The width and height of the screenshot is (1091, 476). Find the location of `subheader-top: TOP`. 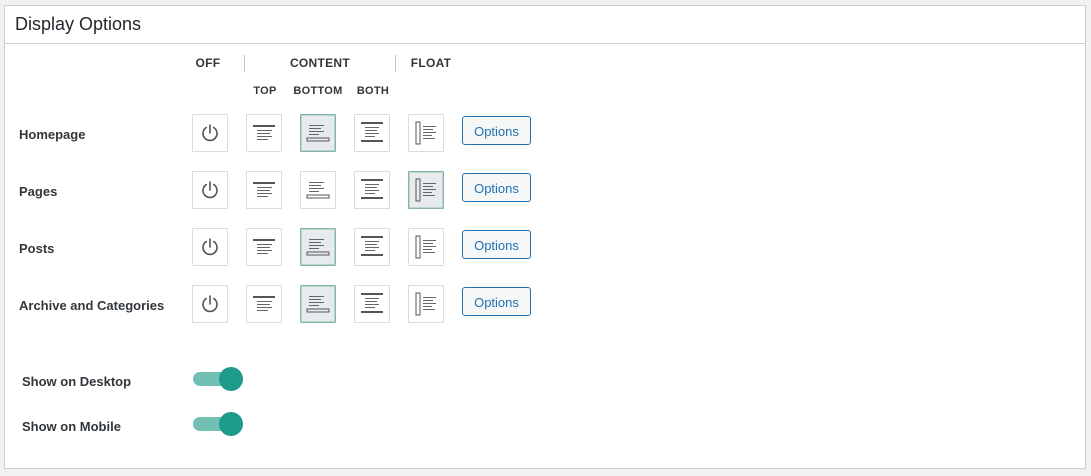

subheader-top: TOP is located at coordinates (265, 91).